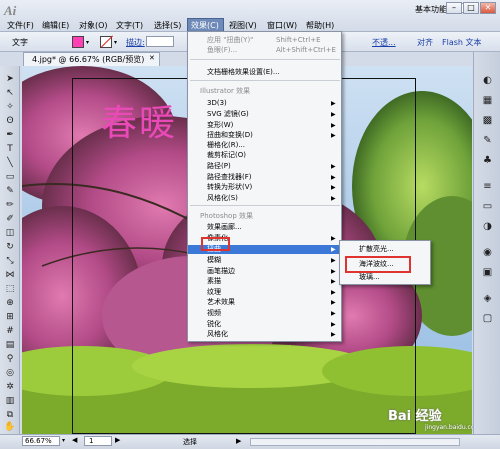  What do you see at coordinates (10, 303) in the screenshot?
I see `shape-builder-tool-icon: ⊕` at bounding box center [10, 303].